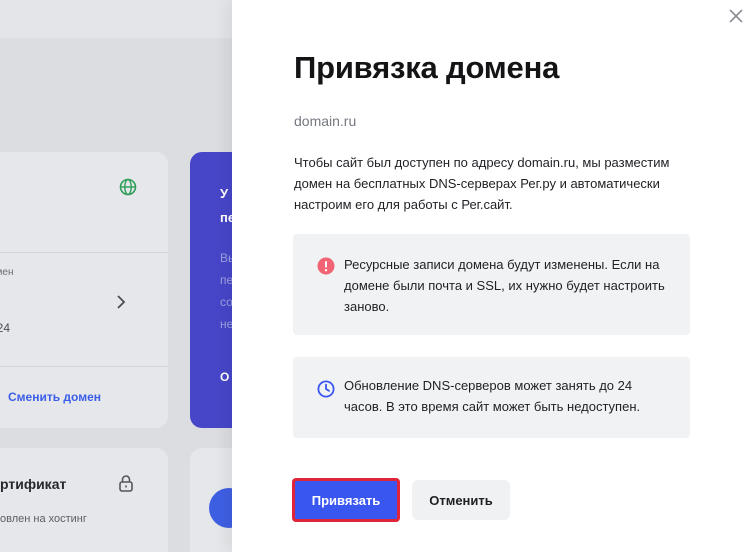 This screenshot has height=552, width=750. I want to click on domain-card: омен 024 Сменить домен, so click(84, 290).